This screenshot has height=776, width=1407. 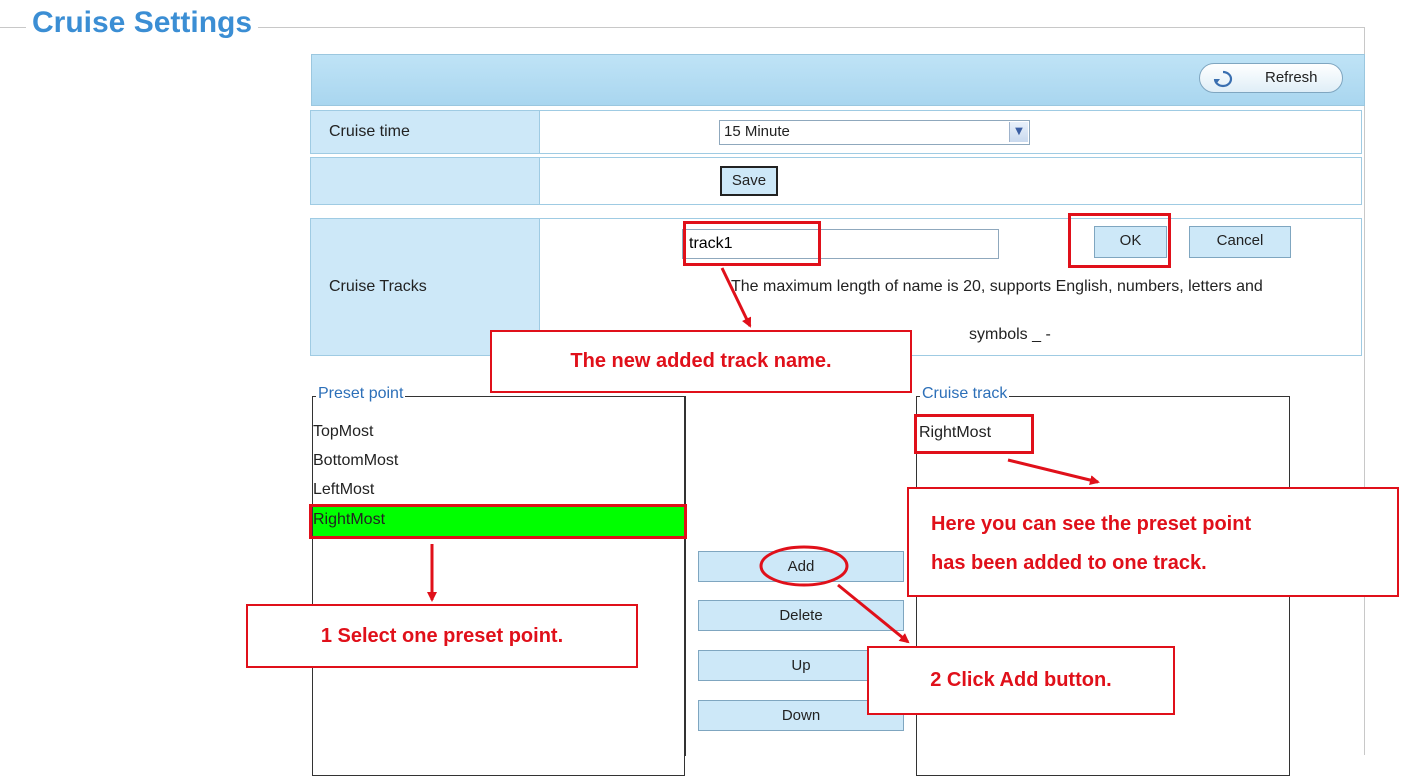 What do you see at coordinates (442, 636) in the screenshot?
I see `callout-select-preset: 1 Select one preset point.` at bounding box center [442, 636].